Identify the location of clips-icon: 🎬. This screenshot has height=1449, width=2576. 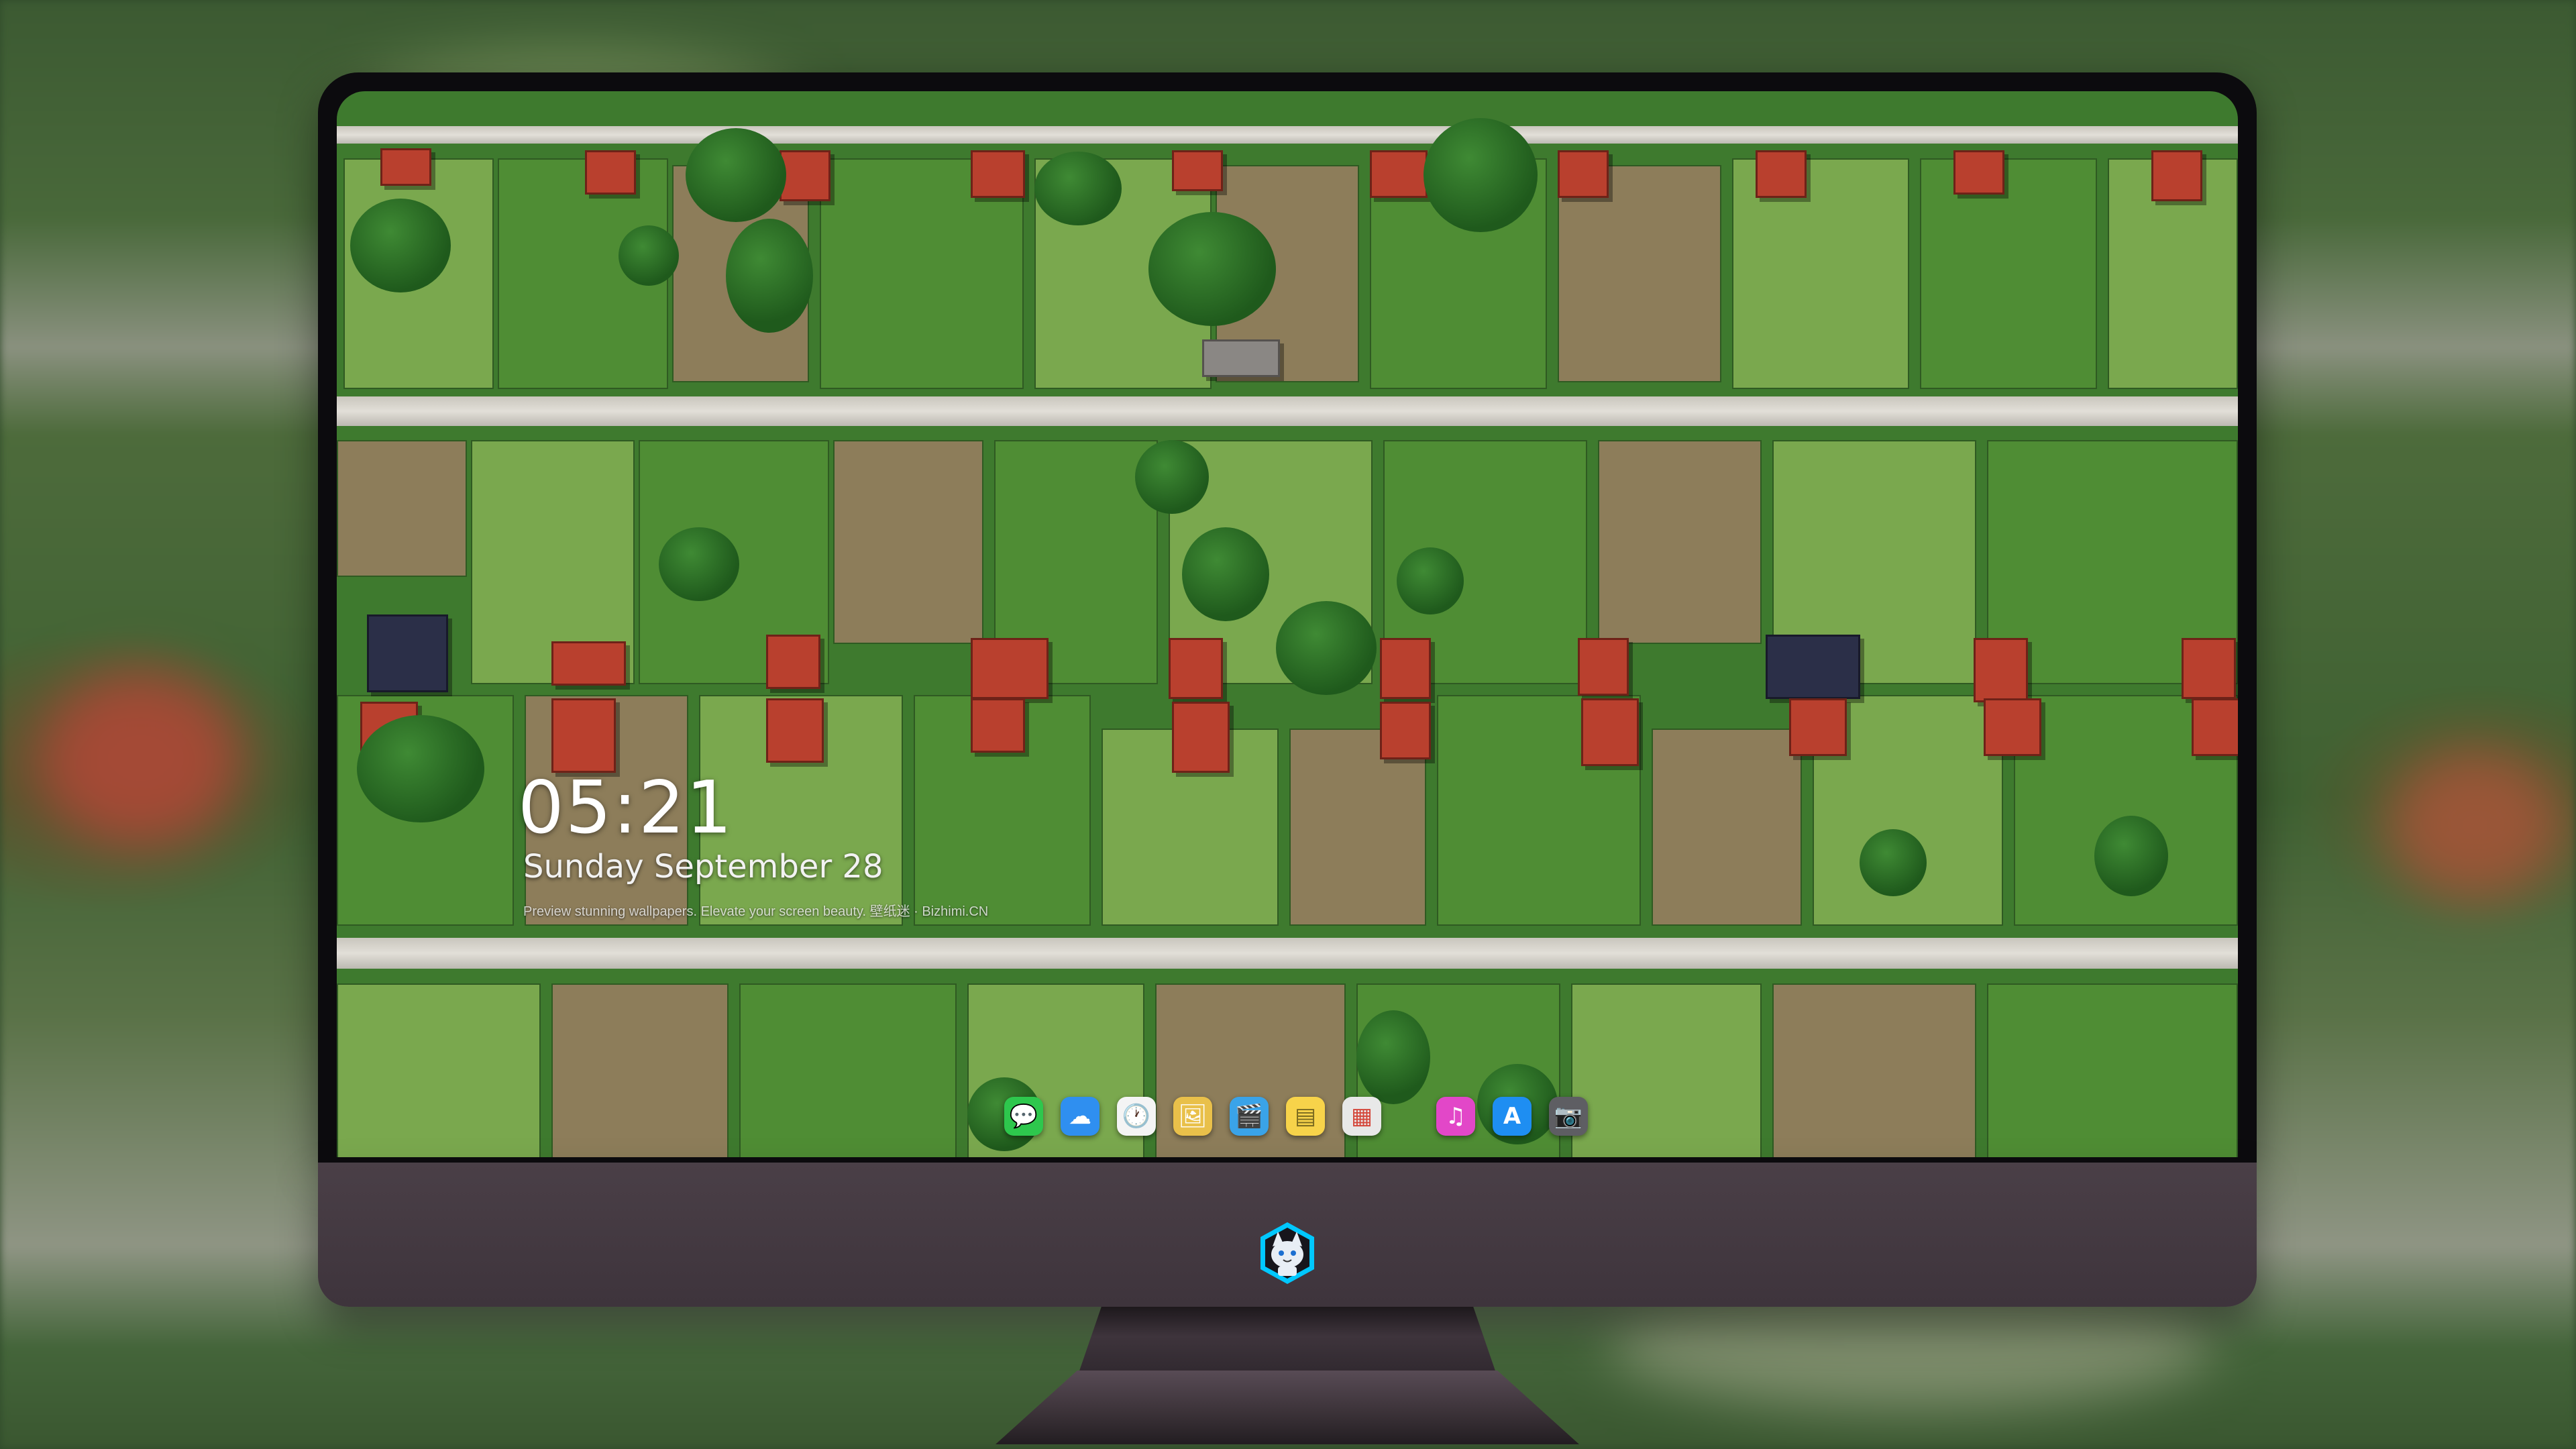
(1249, 1116).